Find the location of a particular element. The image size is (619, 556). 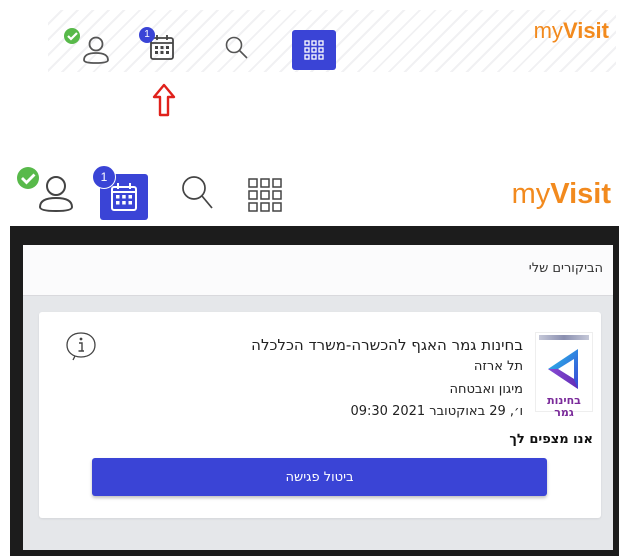

apps-grid-icon is located at coordinates (314, 50).